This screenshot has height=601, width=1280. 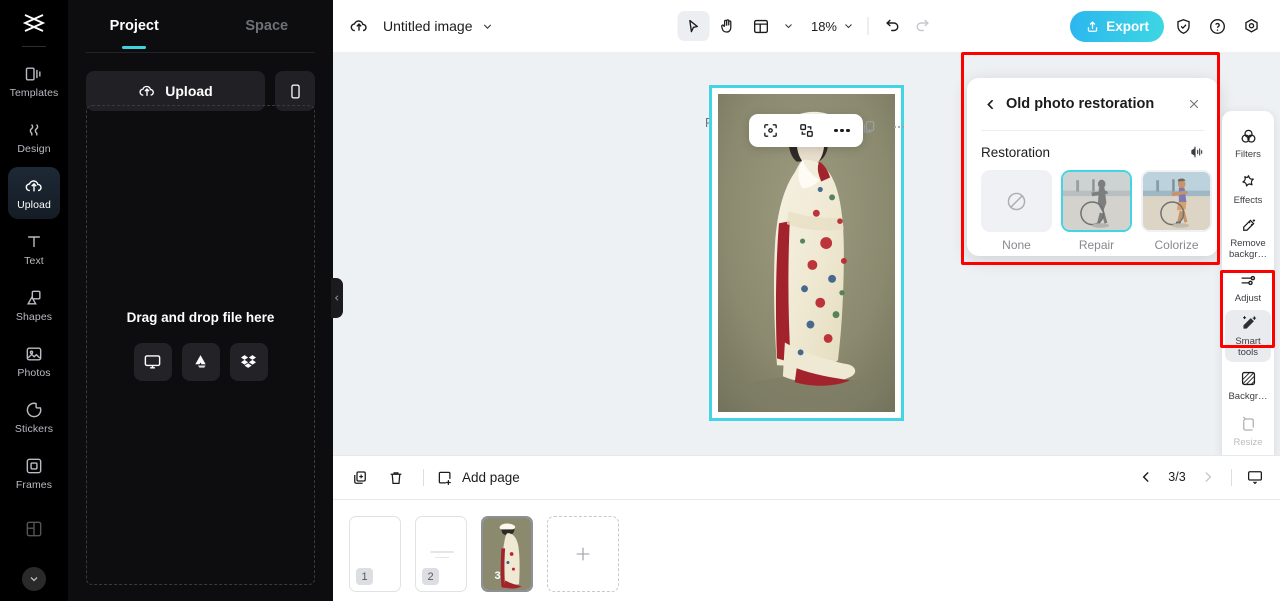 I want to click on page-navigator: 3/3, so click(x=1200, y=477).